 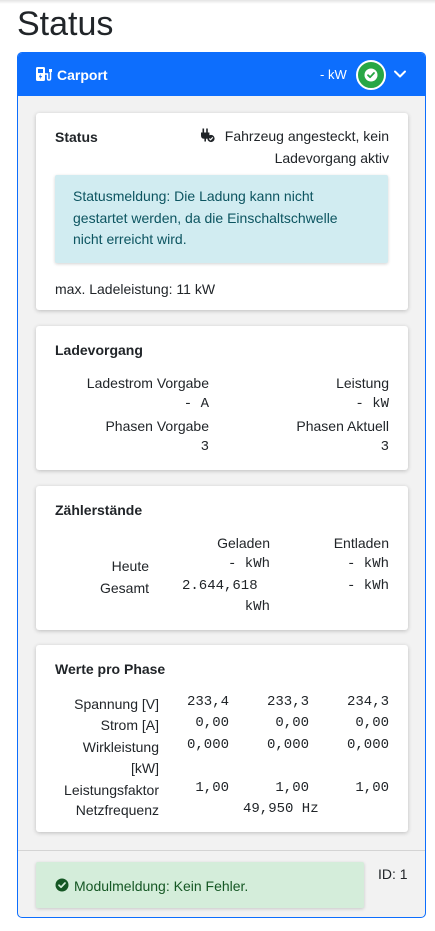 What do you see at coordinates (342, 426) in the screenshot?
I see `phases-actual-label: Phasen Aktuell` at bounding box center [342, 426].